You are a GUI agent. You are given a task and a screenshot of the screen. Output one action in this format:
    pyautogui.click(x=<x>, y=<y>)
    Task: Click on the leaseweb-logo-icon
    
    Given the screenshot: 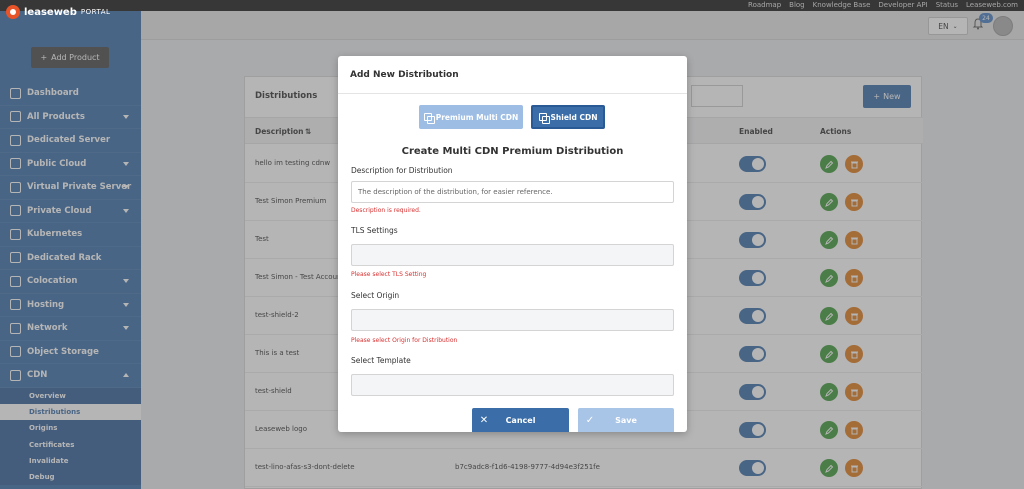 What is the action you would take?
    pyautogui.click(x=13, y=12)
    